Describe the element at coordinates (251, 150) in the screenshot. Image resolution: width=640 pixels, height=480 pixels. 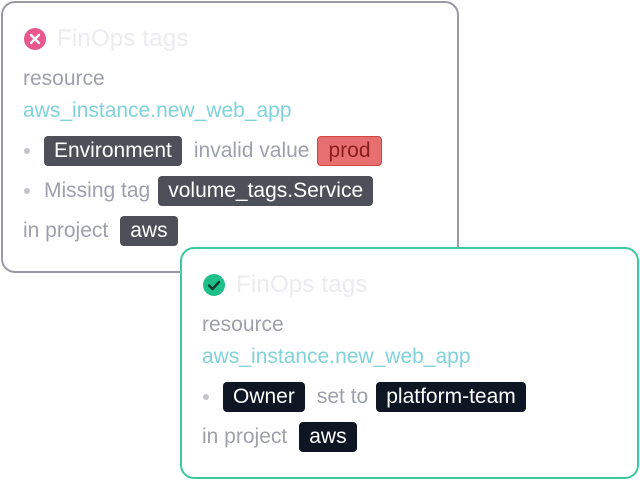
I see `issue-text: invalid value` at that location.